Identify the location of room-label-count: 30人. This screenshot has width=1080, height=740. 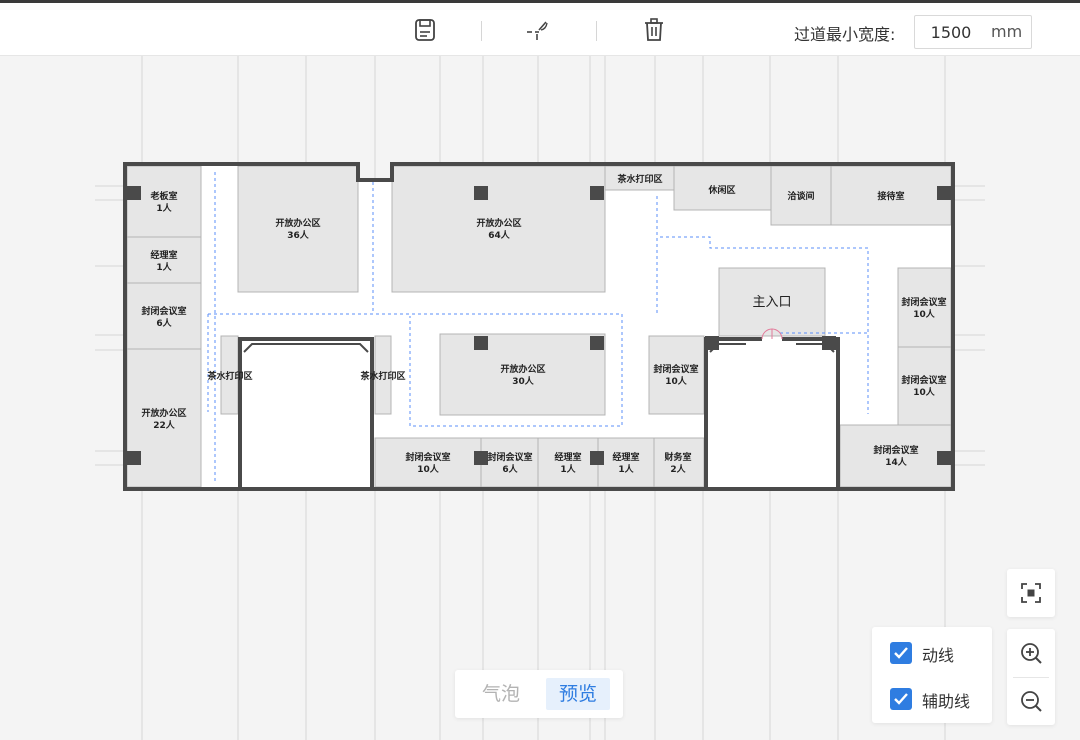
(523, 381).